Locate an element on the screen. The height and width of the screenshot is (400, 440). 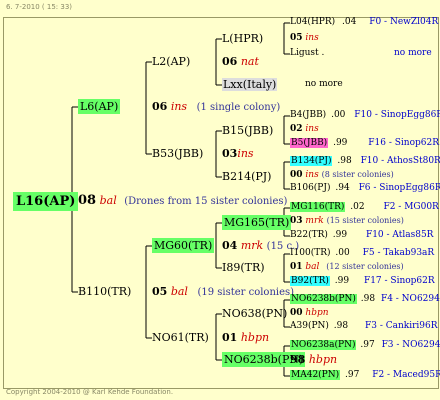
gen1-code: ins is located at coordinates (179, 106).